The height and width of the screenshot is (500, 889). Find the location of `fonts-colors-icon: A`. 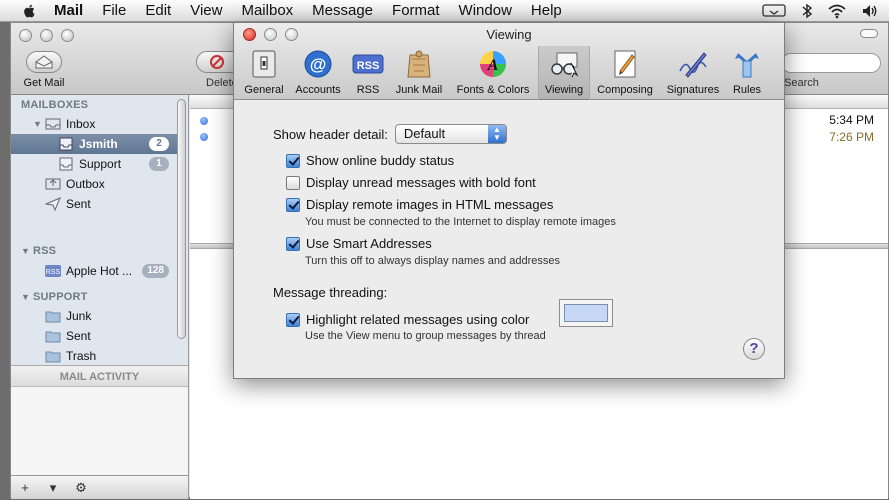

fonts-colors-icon: A is located at coordinates (493, 64).